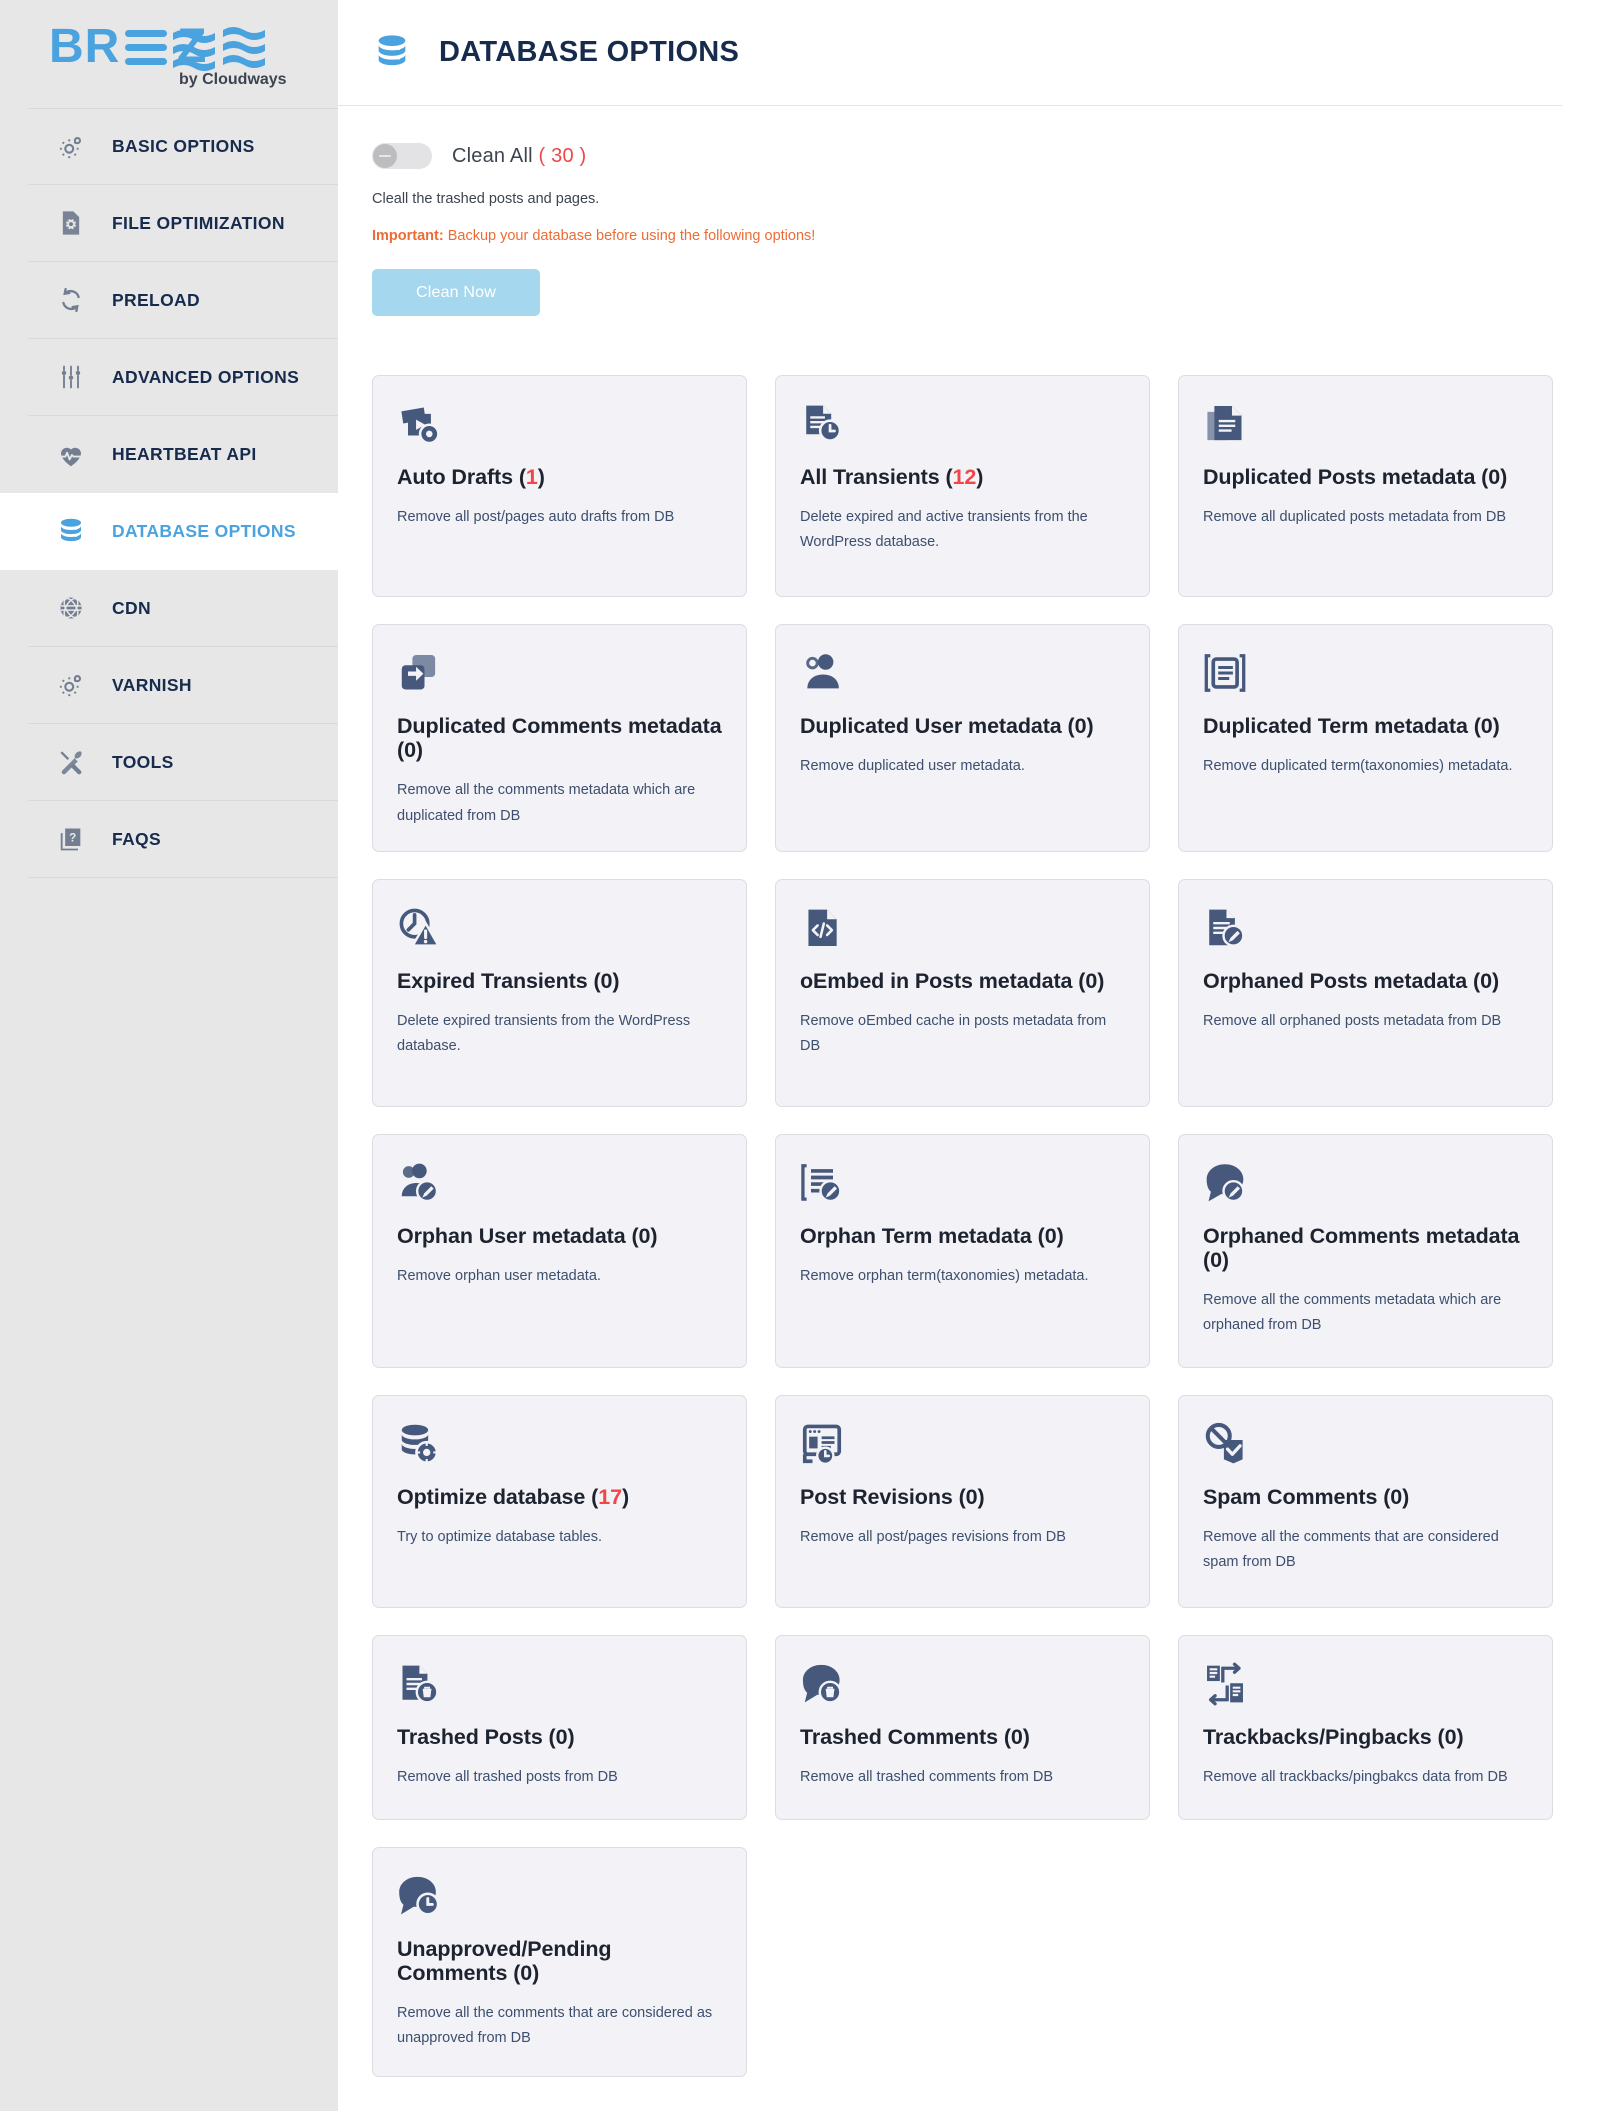 The height and width of the screenshot is (2111, 1600). What do you see at coordinates (950, 53) in the screenshot?
I see `page-header: DATABASE OPTIONS` at bounding box center [950, 53].